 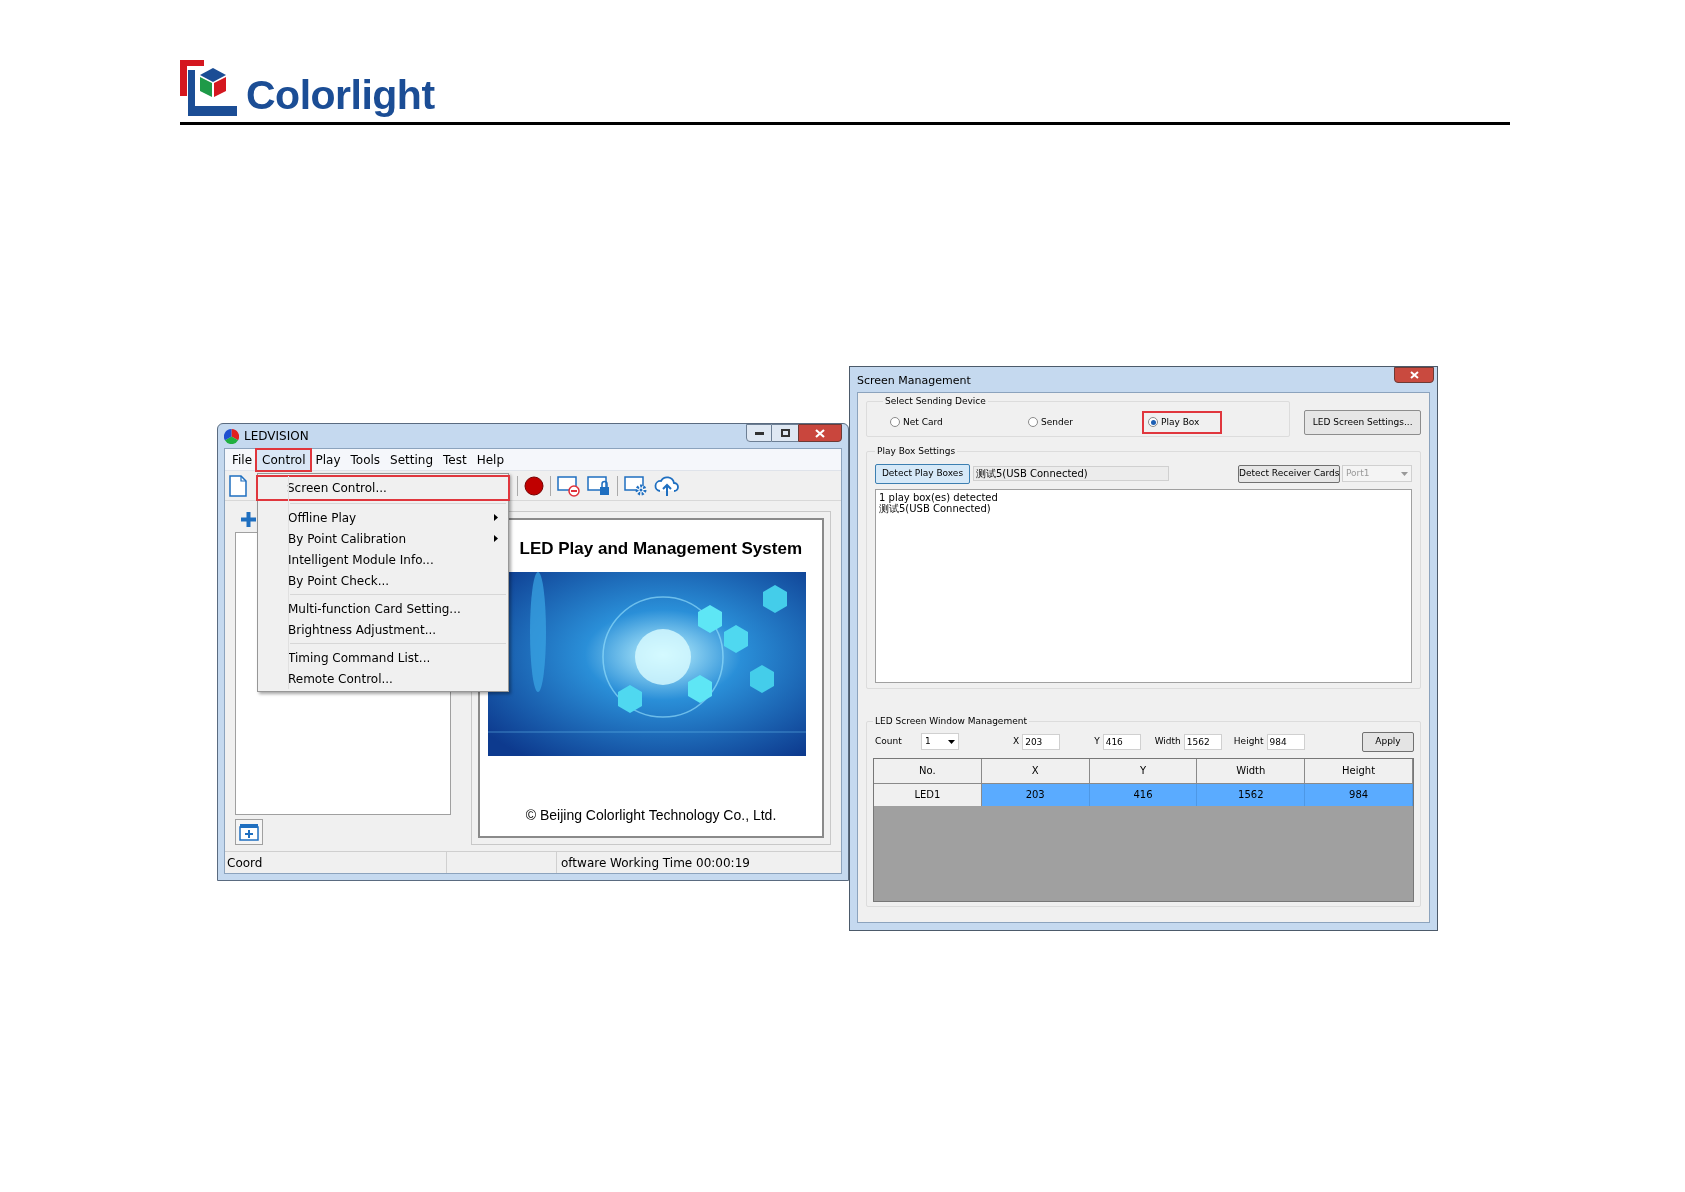 What do you see at coordinates (490, 459) in the screenshot?
I see `menu-item: Help` at bounding box center [490, 459].